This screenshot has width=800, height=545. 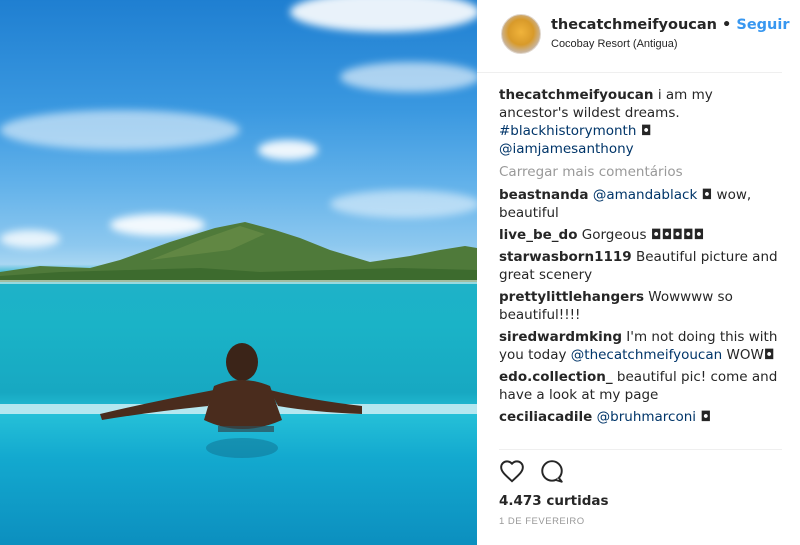 I want to click on comment: ceciliacadile @bruhmarconi ◘, so click(x=641, y=417).